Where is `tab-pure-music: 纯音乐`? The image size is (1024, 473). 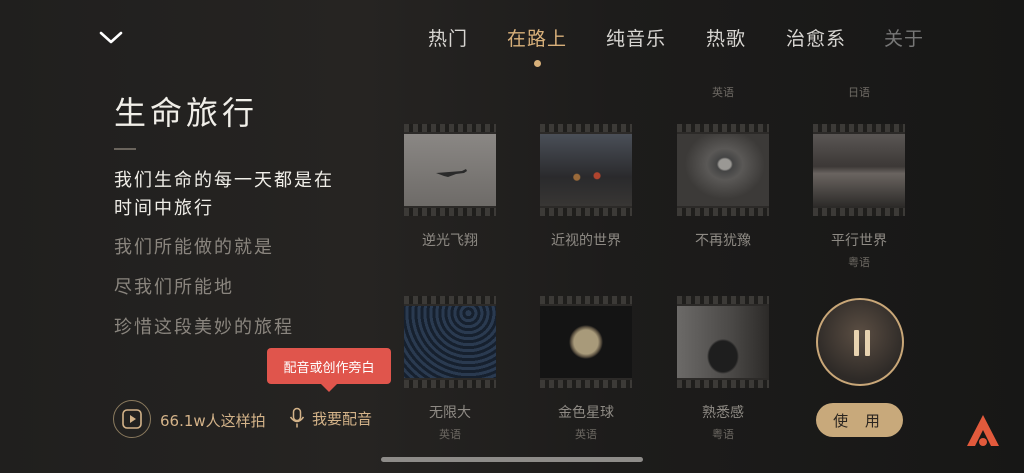 tab-pure-music: 纯音乐 is located at coordinates (636, 37).